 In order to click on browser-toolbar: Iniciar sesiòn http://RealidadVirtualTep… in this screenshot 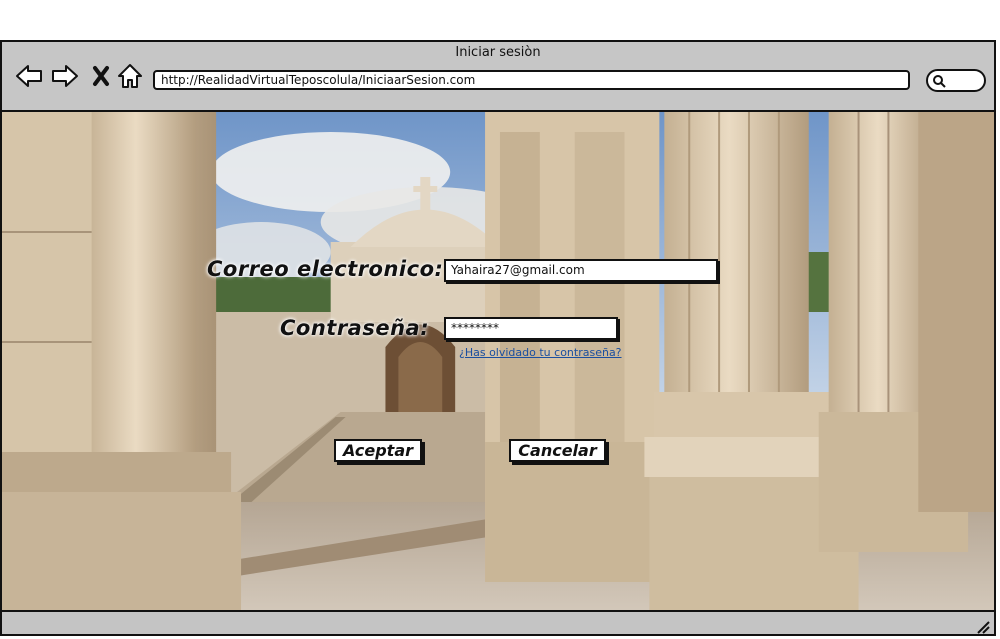, I will do `click(498, 77)`.